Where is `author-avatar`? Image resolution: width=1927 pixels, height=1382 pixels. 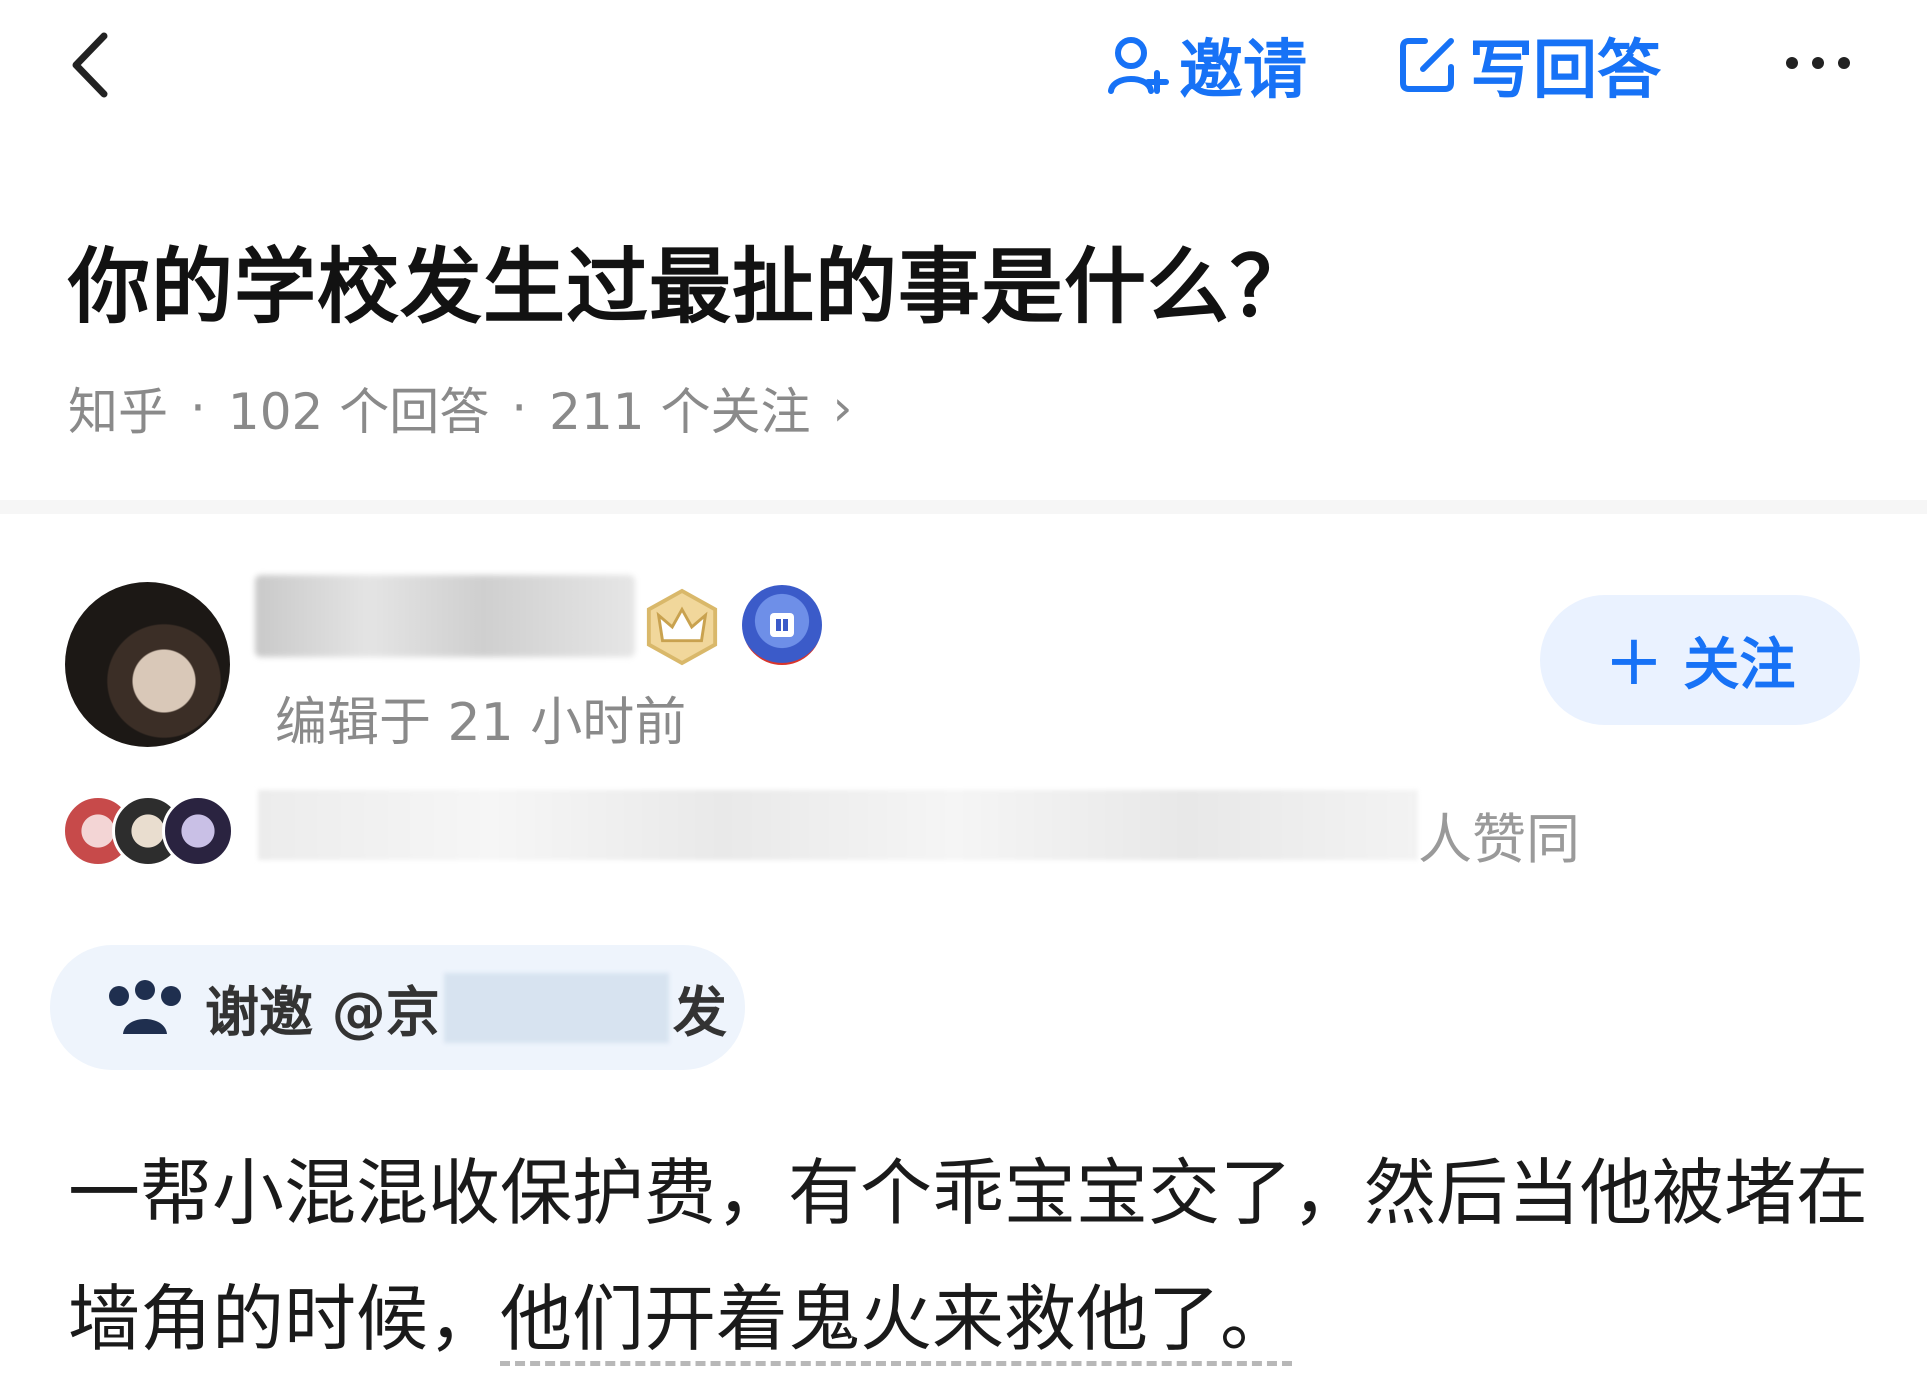 author-avatar is located at coordinates (147, 664).